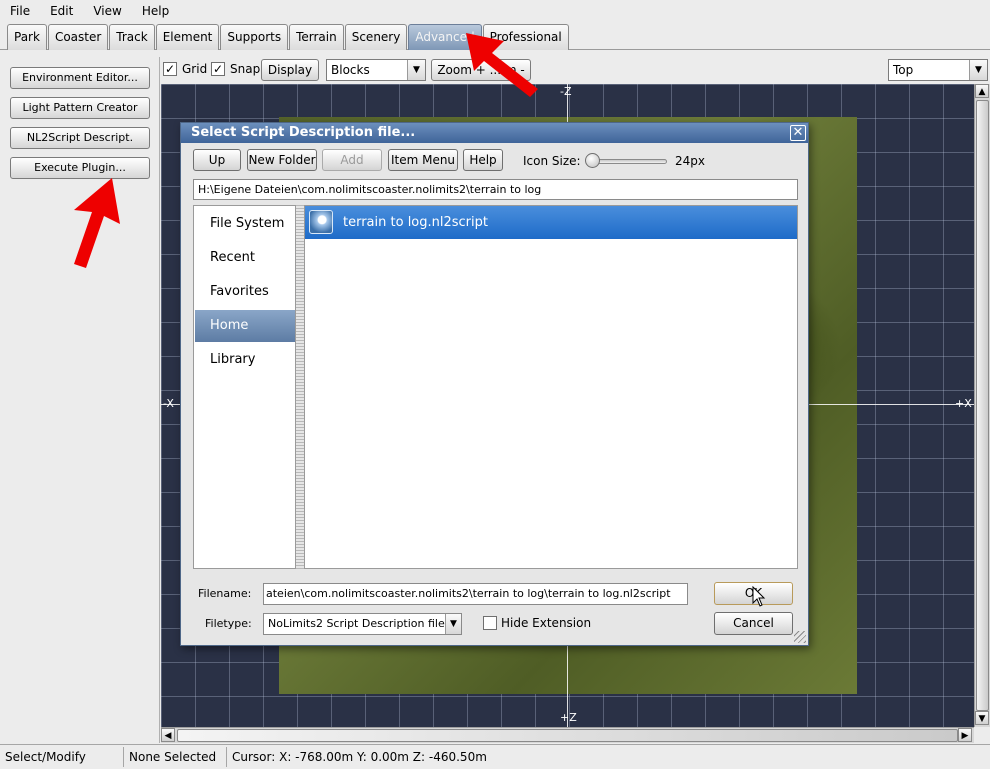 The height and width of the screenshot is (769, 990). Describe the element at coordinates (630, 161) in the screenshot. I see `icon-size-slider-track` at that location.